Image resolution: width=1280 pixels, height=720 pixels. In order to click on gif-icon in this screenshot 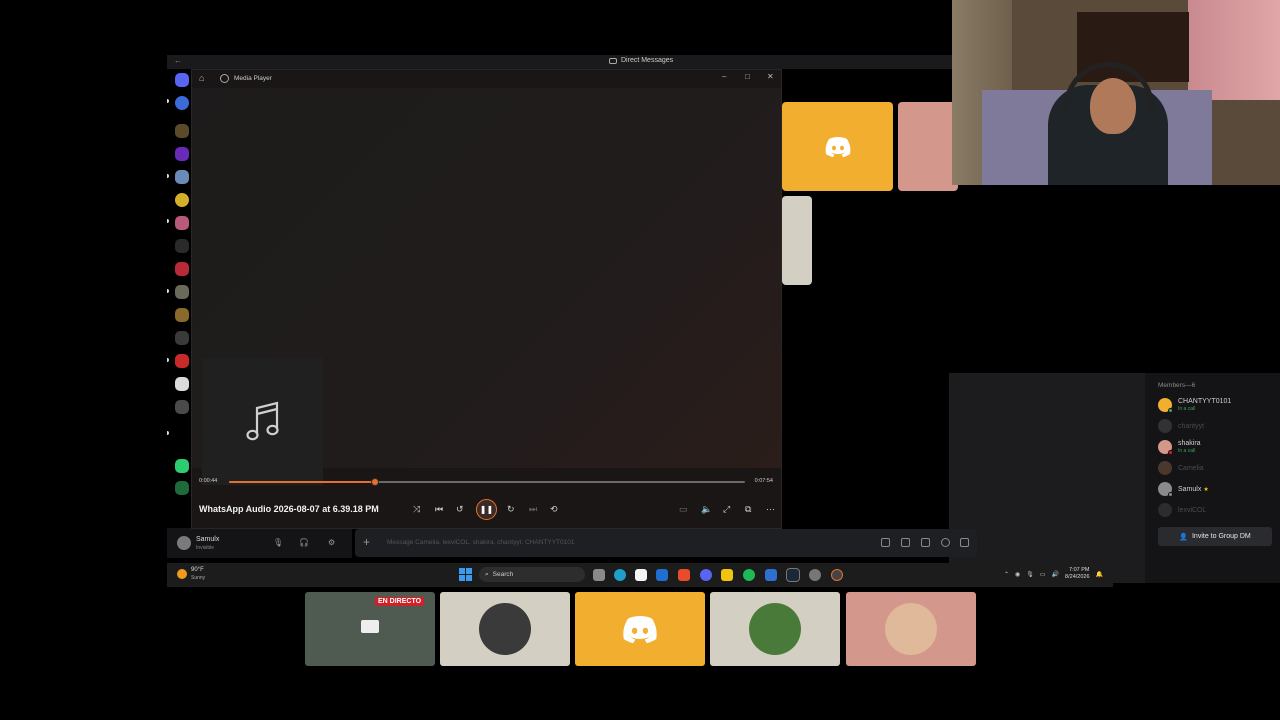, I will do `click(905, 542)`.